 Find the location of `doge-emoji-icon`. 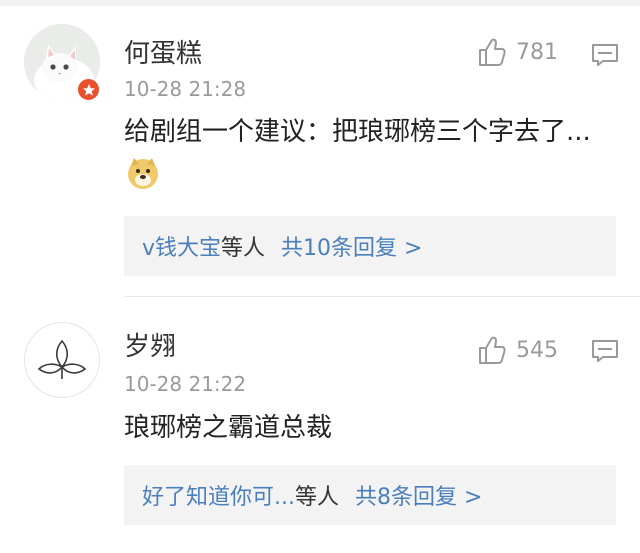

doge-emoji-icon is located at coordinates (143, 173).